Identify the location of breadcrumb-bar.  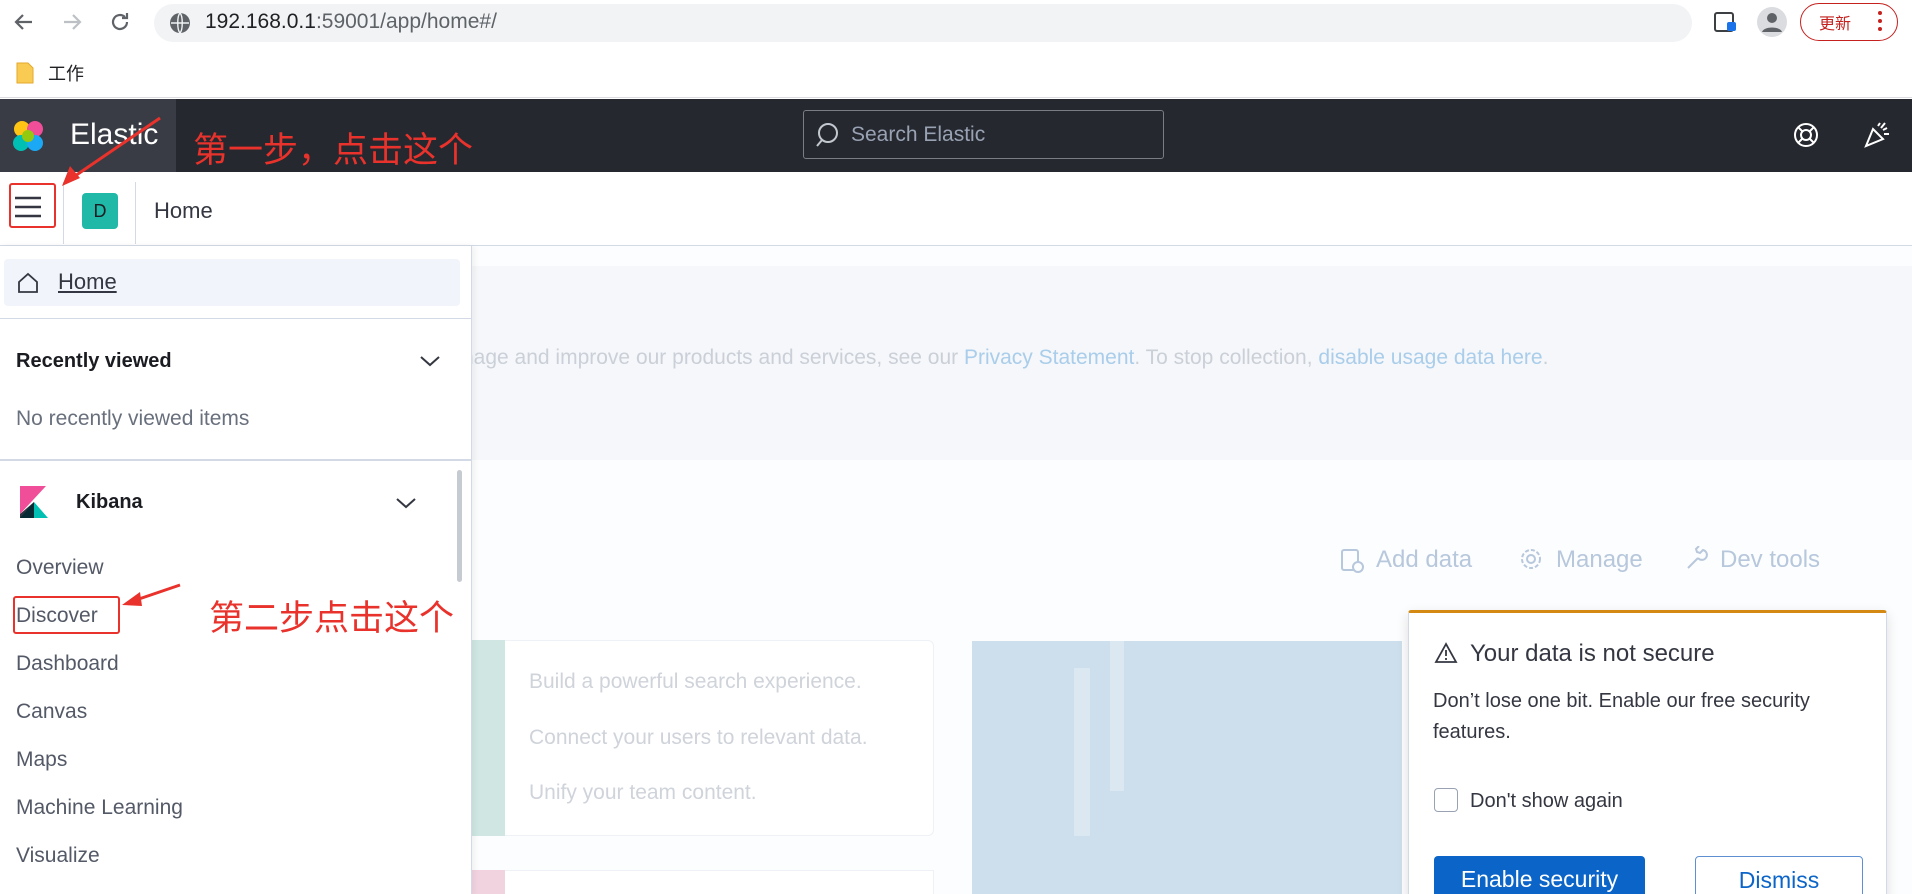
(956, 209).